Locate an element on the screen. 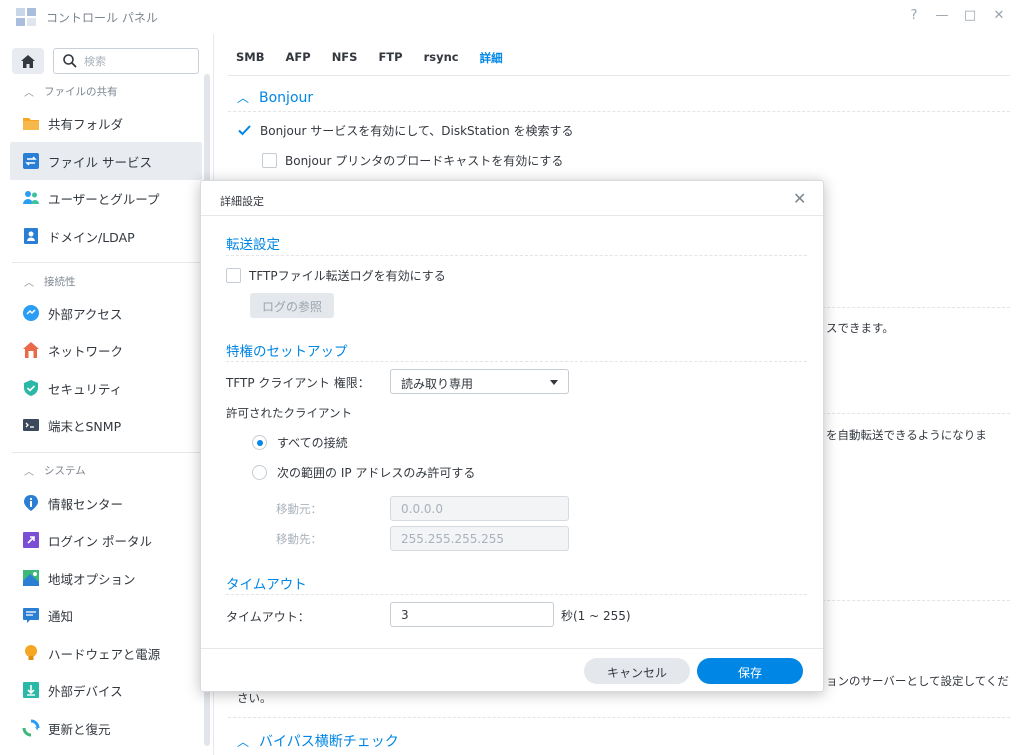 This screenshot has width=1024, height=755. dialog-header-divider is located at coordinates (512, 215).